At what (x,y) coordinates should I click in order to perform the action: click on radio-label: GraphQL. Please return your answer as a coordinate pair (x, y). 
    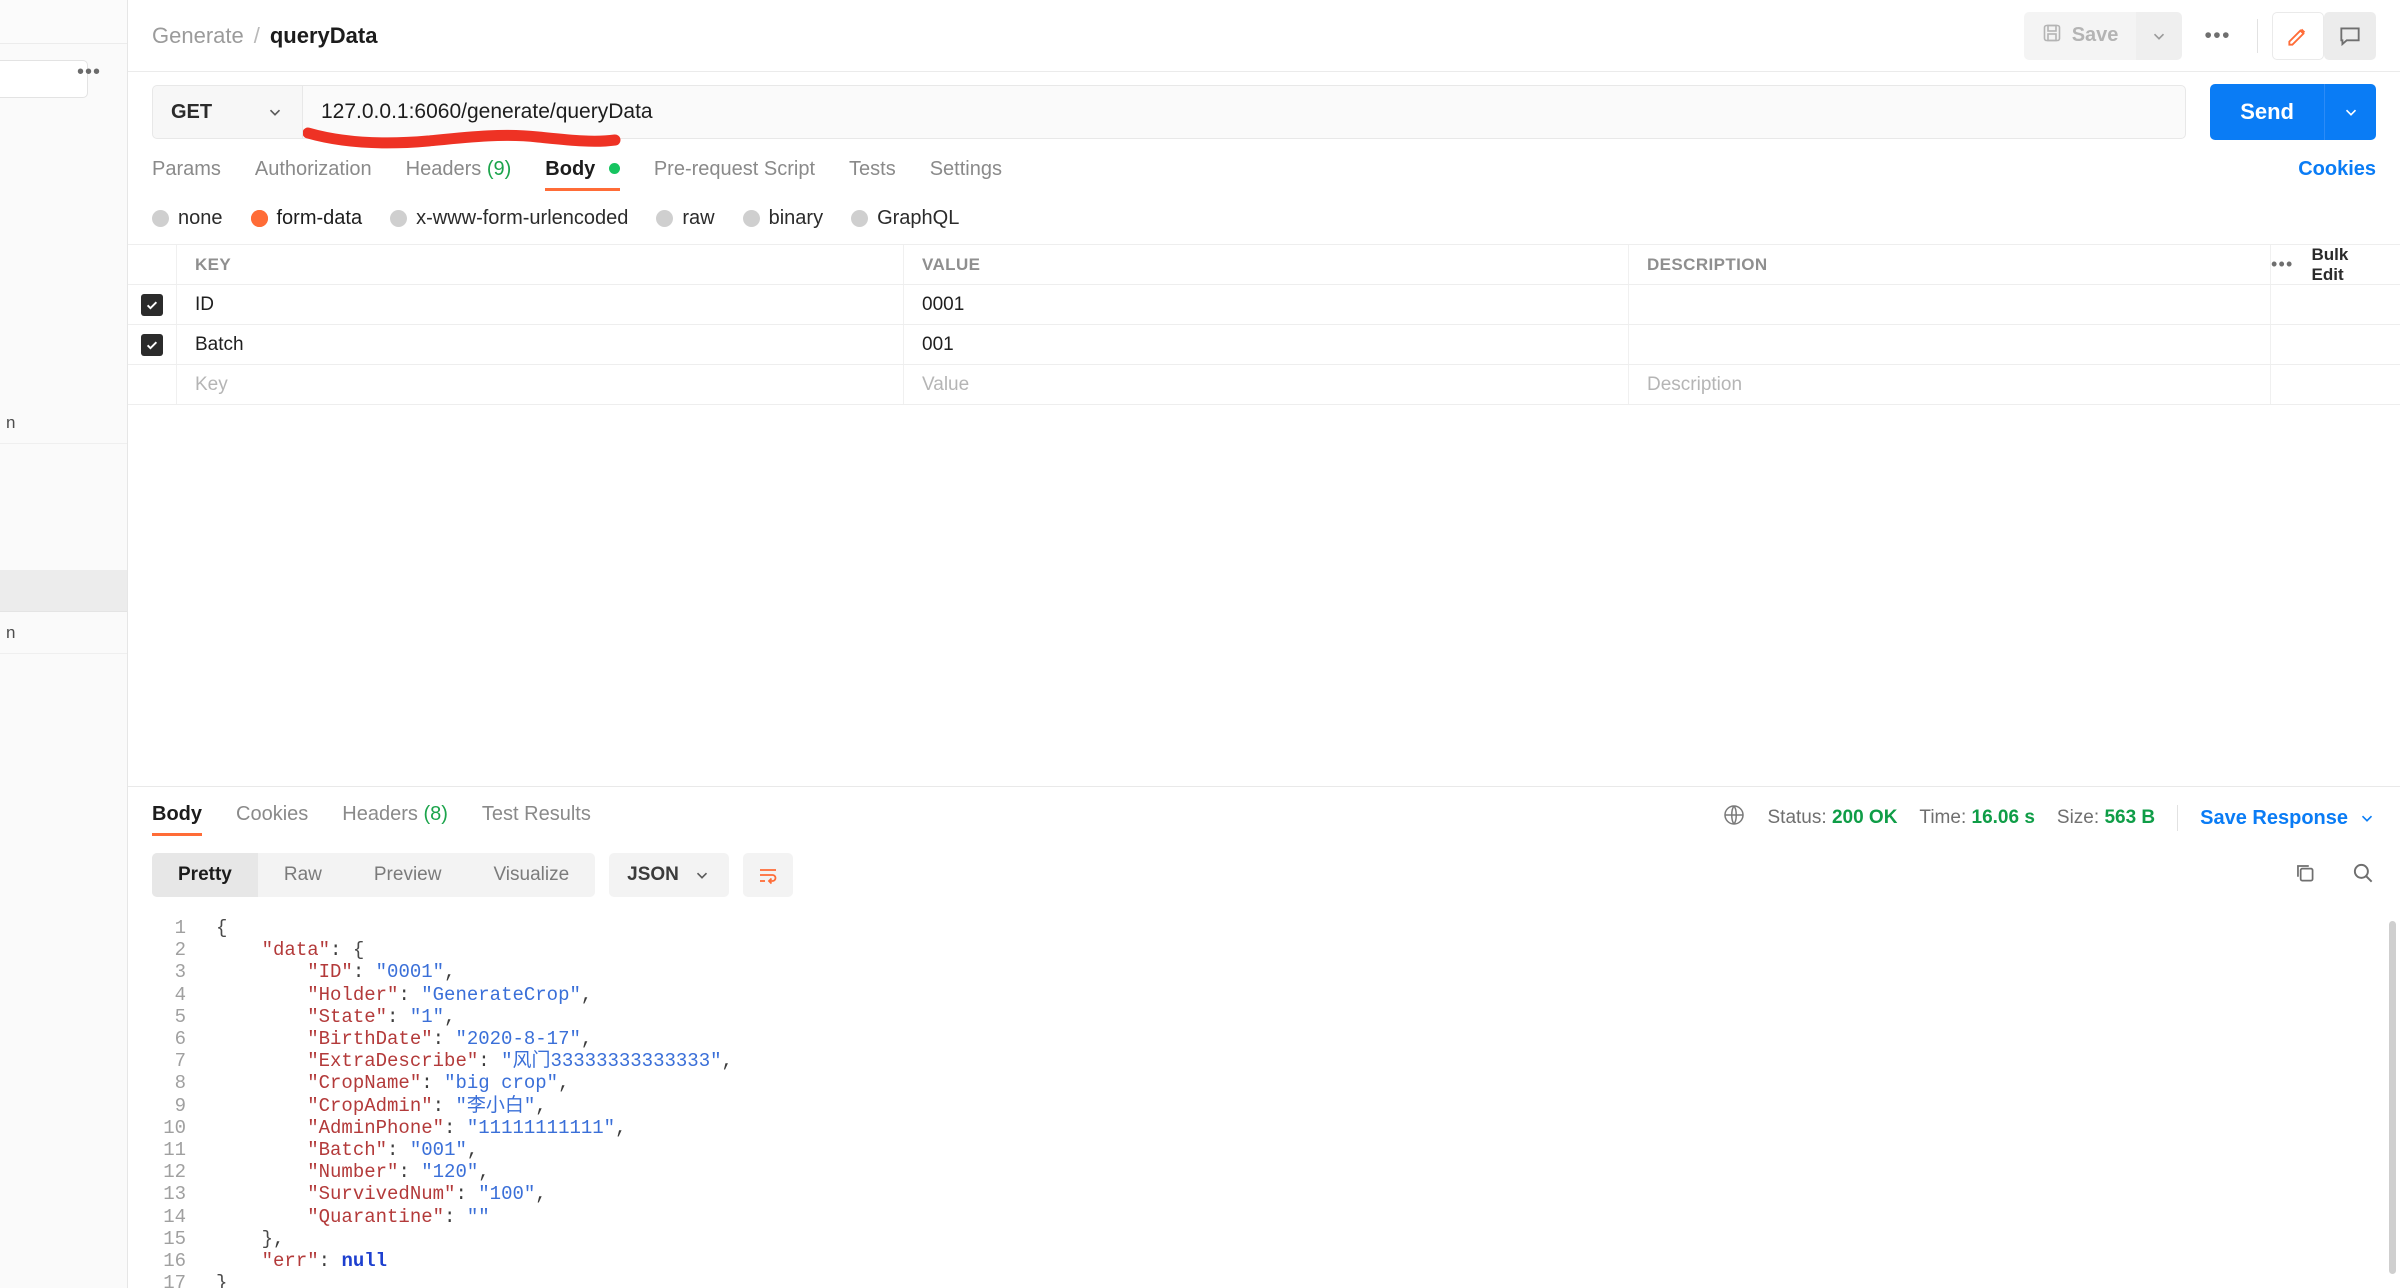
    Looking at the image, I should click on (918, 218).